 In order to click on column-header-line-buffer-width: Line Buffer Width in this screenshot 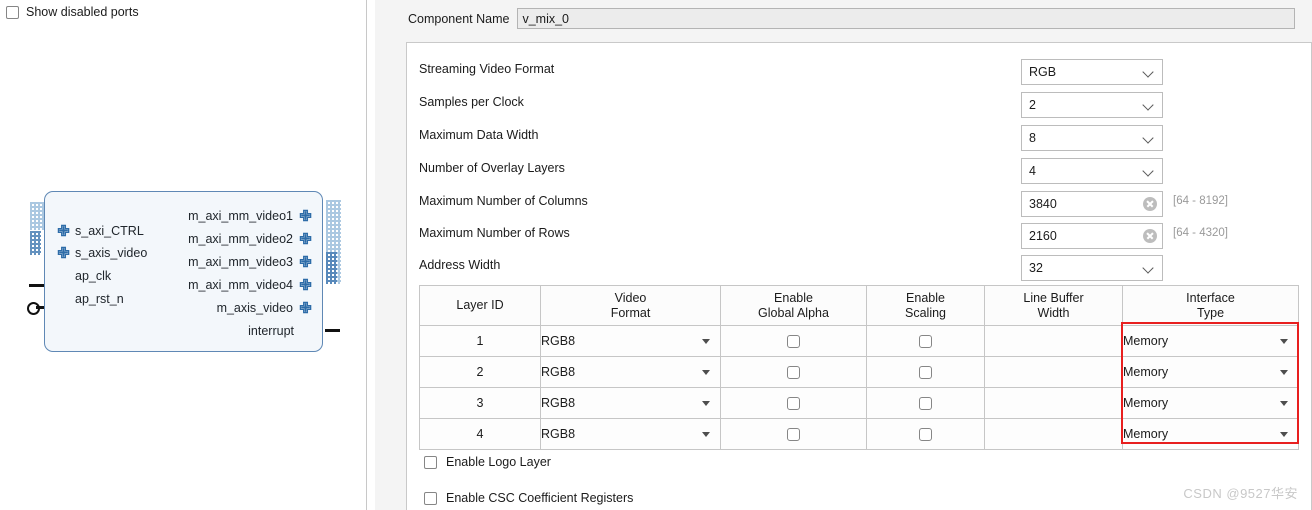, I will do `click(1053, 305)`.